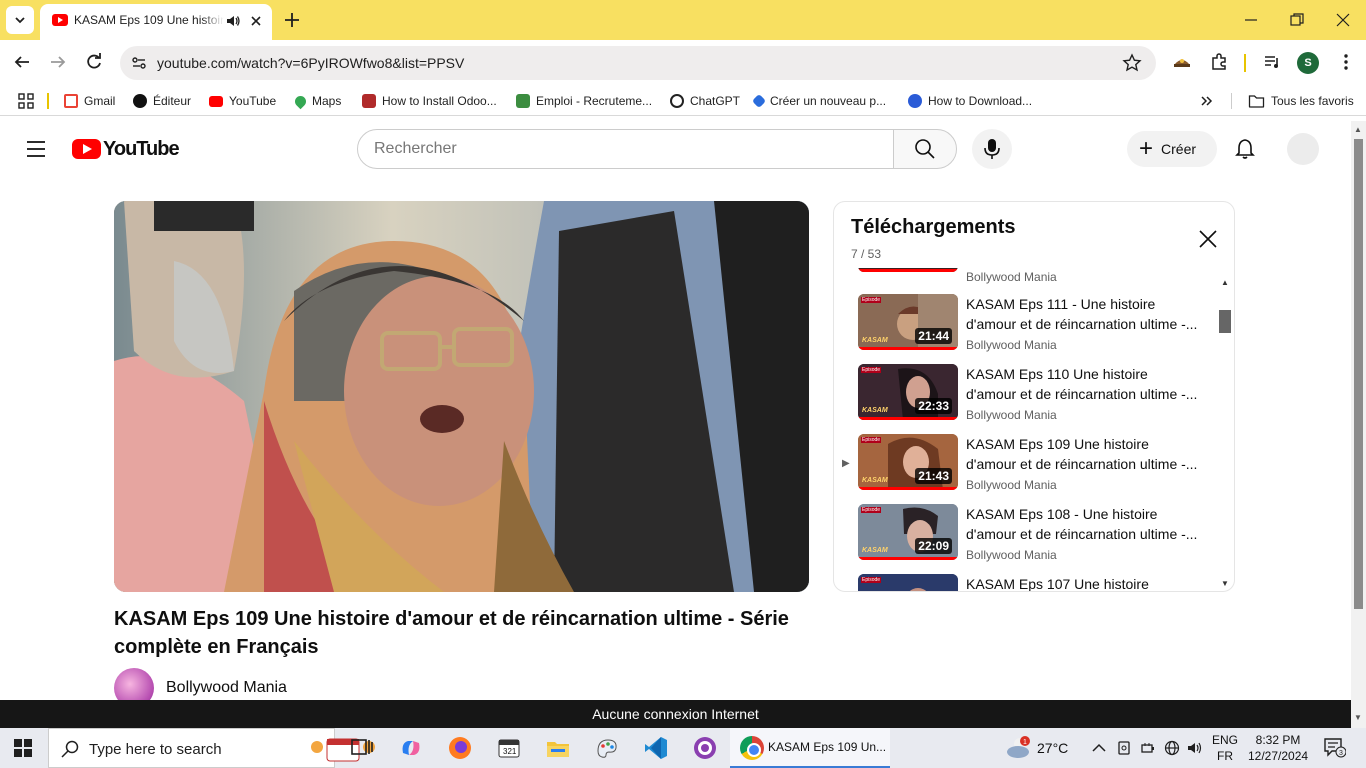 The image size is (1366, 768). What do you see at coordinates (933, 227) in the screenshot?
I see `playlist-title: Téléchargements` at bounding box center [933, 227].